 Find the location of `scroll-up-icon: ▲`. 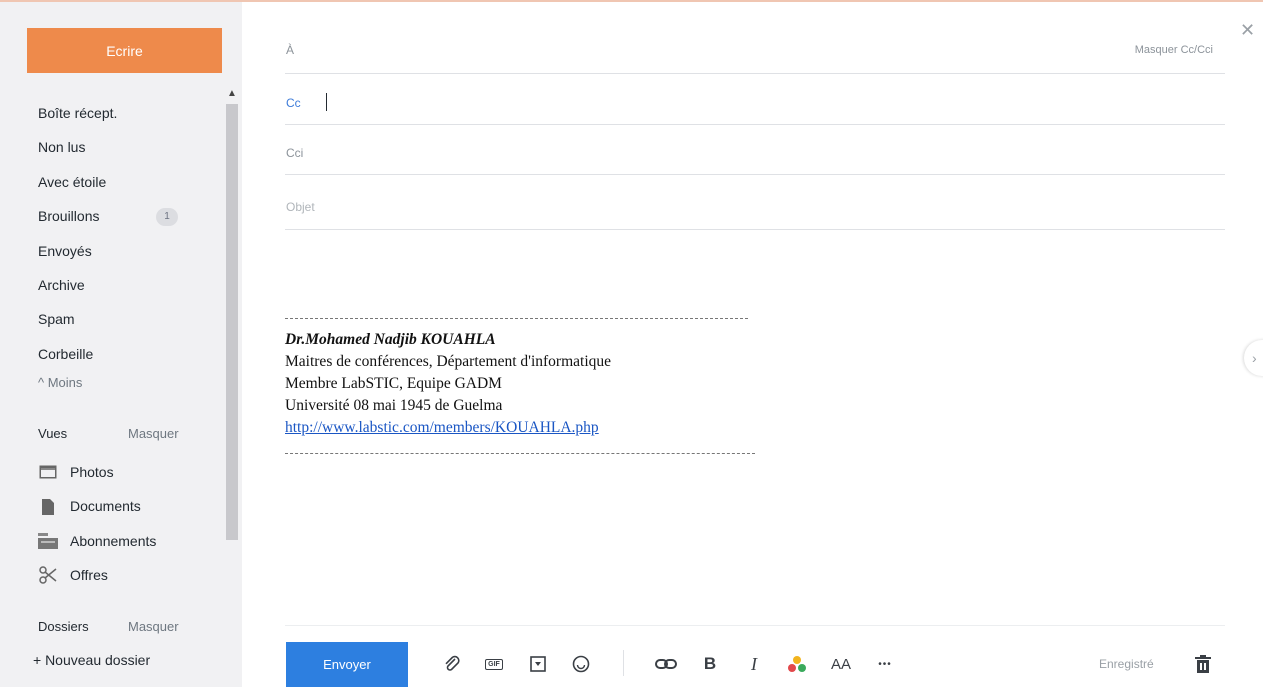

scroll-up-icon: ▲ is located at coordinates (232, 94).